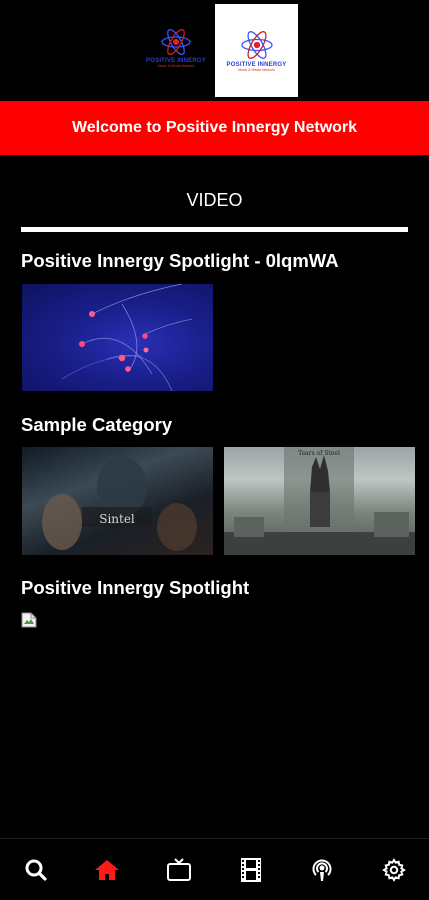 The image size is (429, 900). I want to click on logo-small: POSITIVE INNERGY Music & Media Network, so click(176, 48).